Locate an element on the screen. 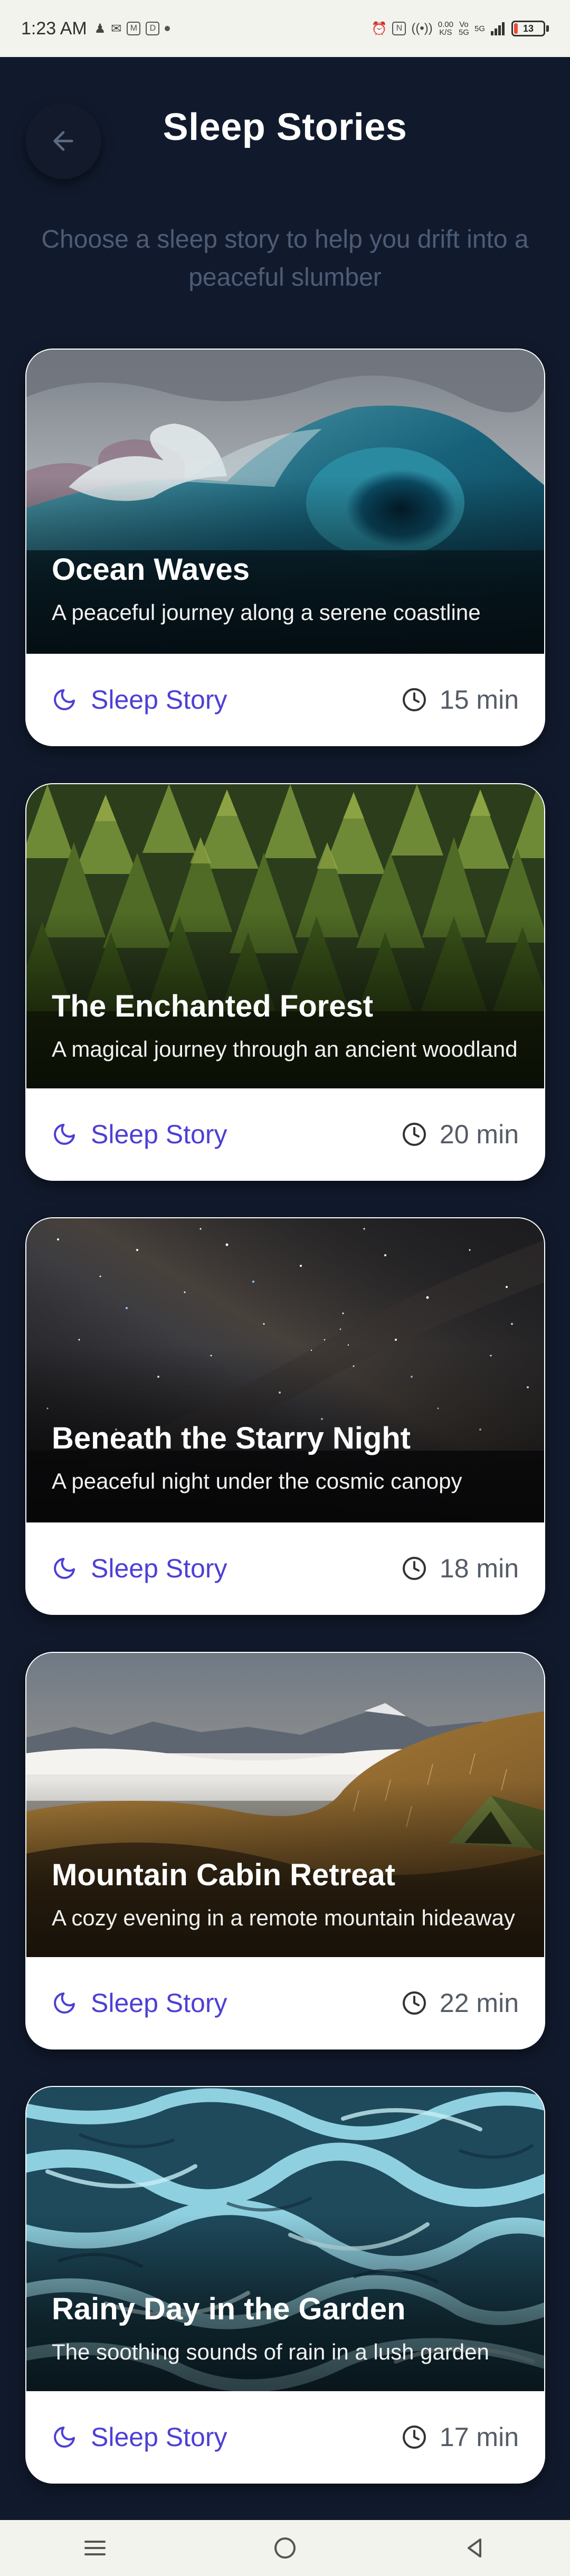 The image size is (570, 2576). network-speed: 0.00 K/S is located at coordinates (445, 28).